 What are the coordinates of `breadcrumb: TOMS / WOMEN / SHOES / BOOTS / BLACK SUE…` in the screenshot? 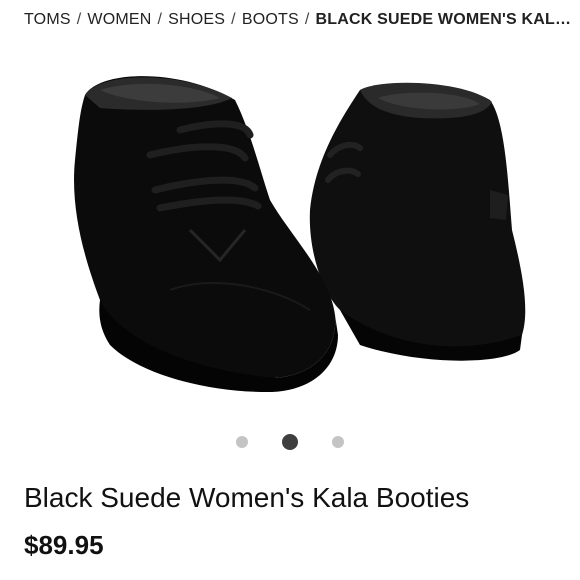 It's located at (298, 20).